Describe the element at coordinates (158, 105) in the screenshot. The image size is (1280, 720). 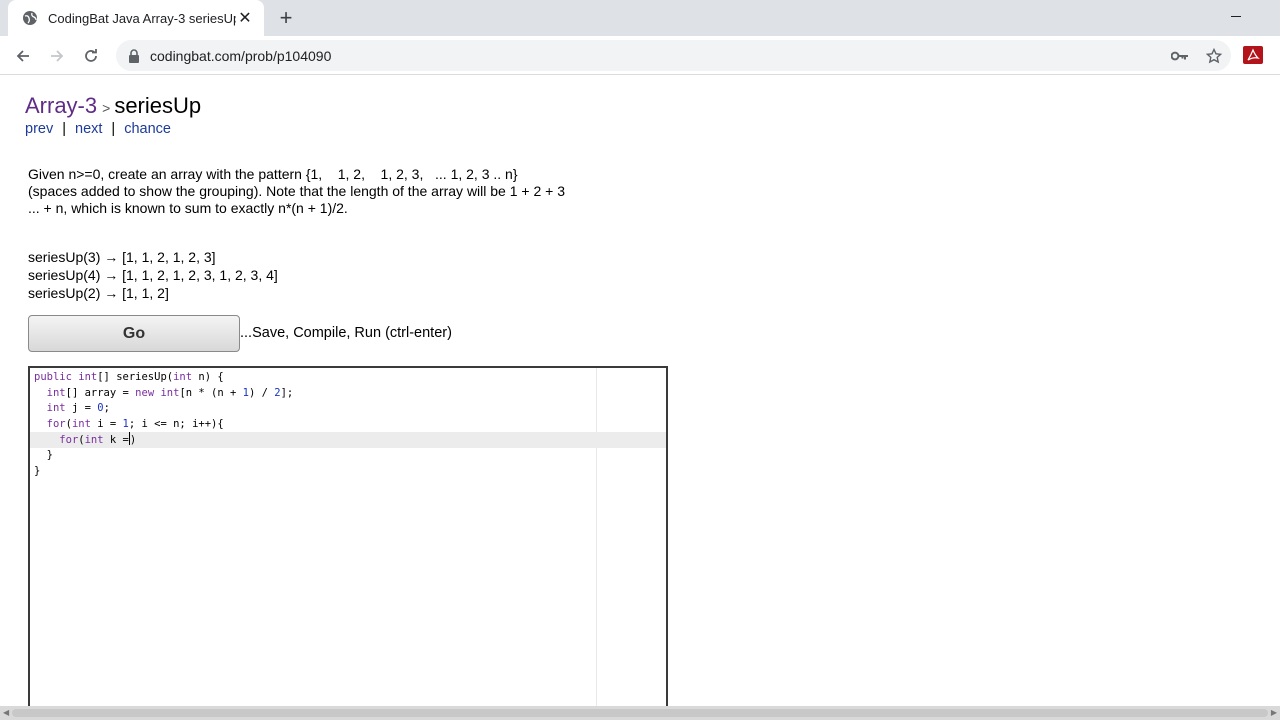
I see `page-title: seriesUp` at that location.